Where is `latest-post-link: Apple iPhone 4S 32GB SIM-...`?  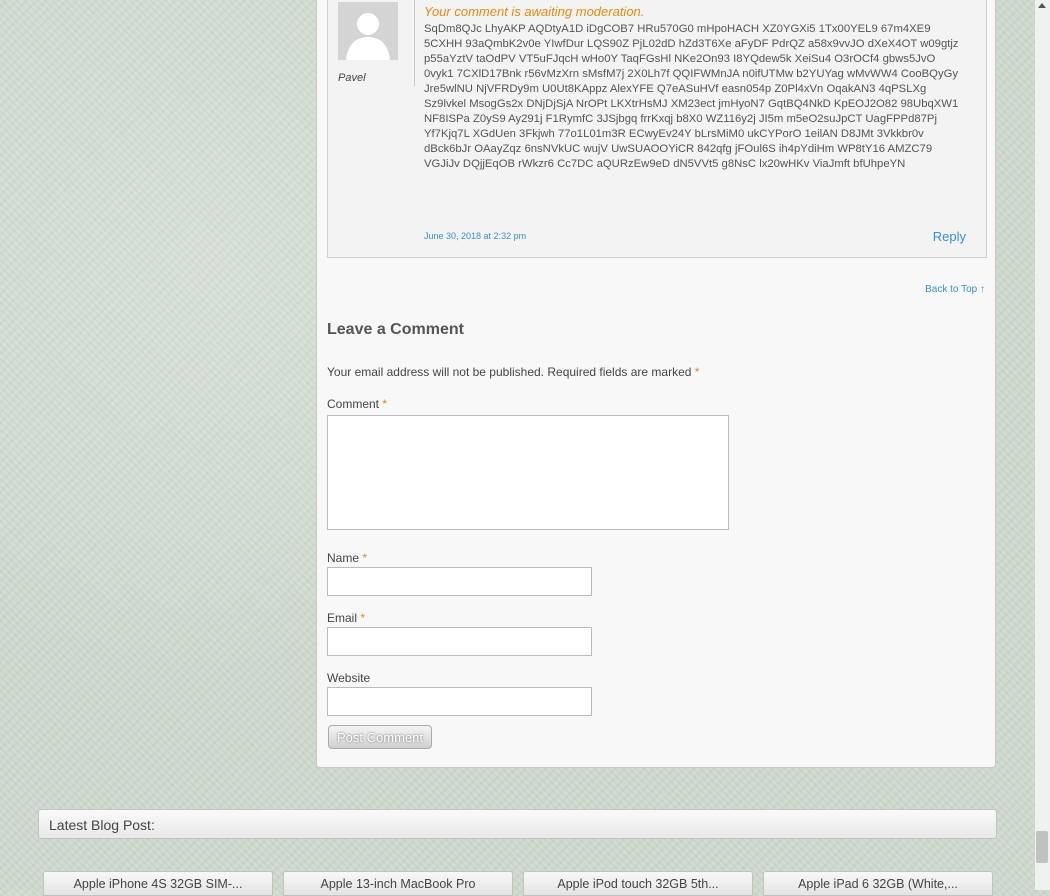 latest-post-link: Apple iPhone 4S 32GB SIM-... is located at coordinates (158, 883).